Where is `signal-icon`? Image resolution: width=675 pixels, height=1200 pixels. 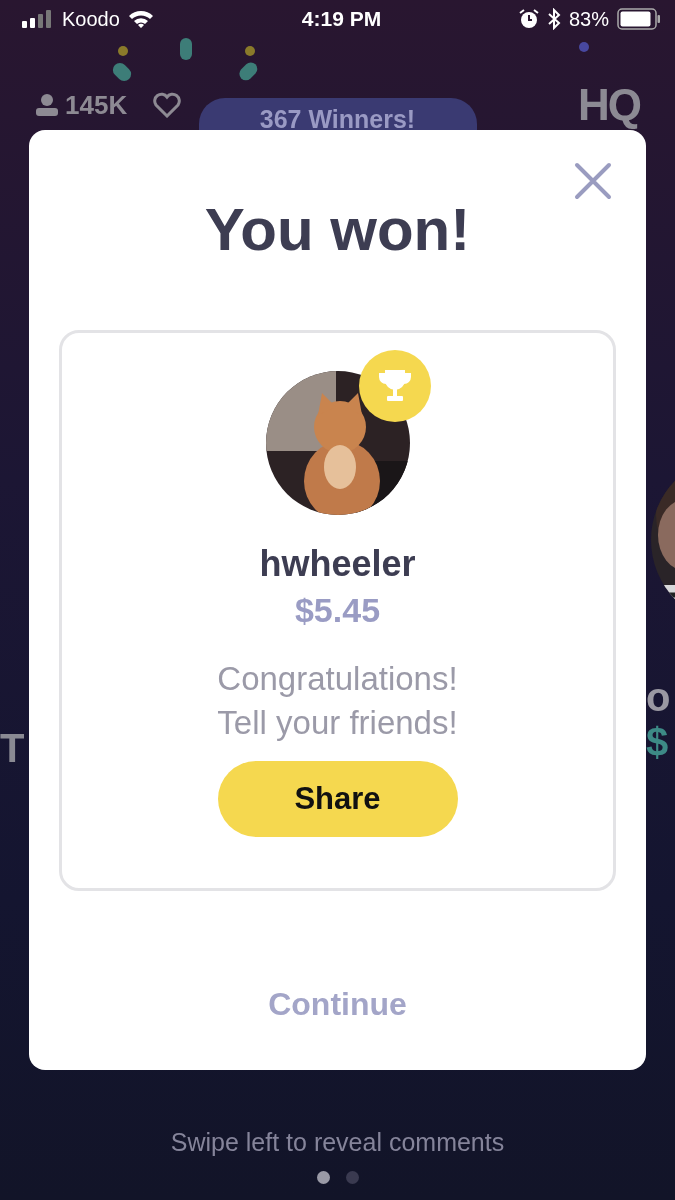
signal-icon is located at coordinates (38, 19).